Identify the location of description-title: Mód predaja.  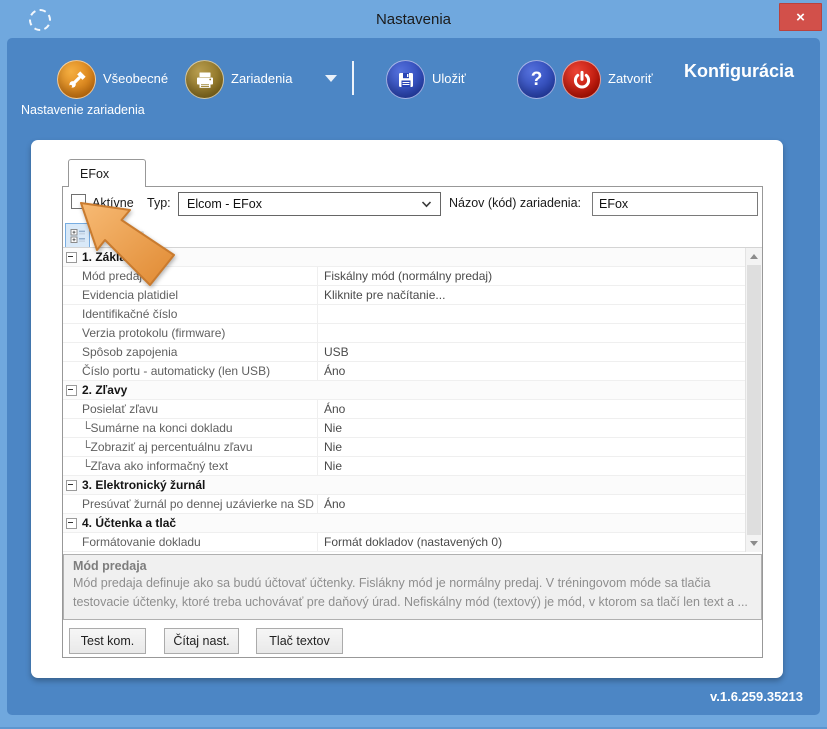
(110, 566).